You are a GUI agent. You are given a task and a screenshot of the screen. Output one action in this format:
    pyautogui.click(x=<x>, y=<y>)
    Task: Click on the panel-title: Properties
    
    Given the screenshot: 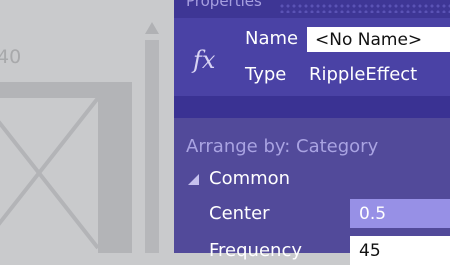 What is the action you would take?
    pyautogui.click(x=224, y=5)
    